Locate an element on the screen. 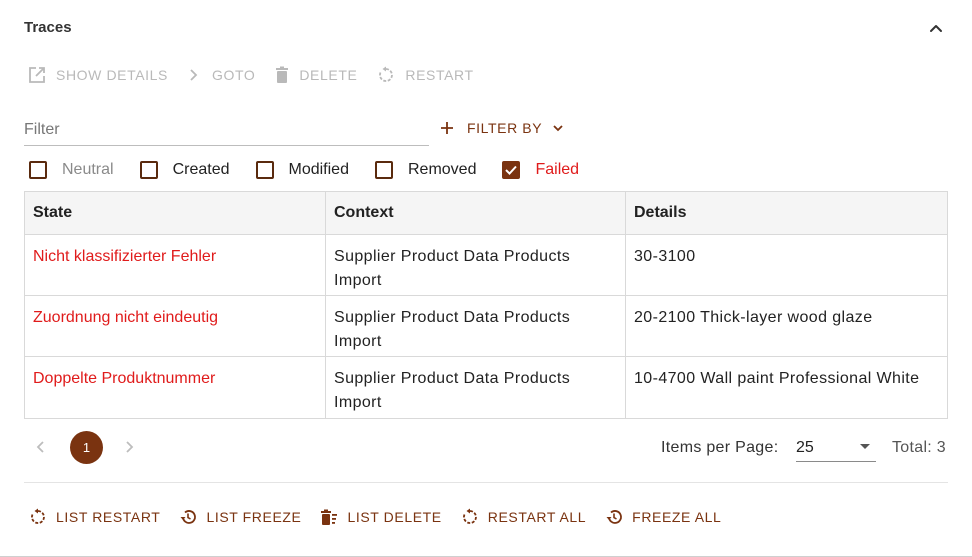 The width and height of the screenshot is (972, 557). checkbox-label: Modified is located at coordinates (318, 169).